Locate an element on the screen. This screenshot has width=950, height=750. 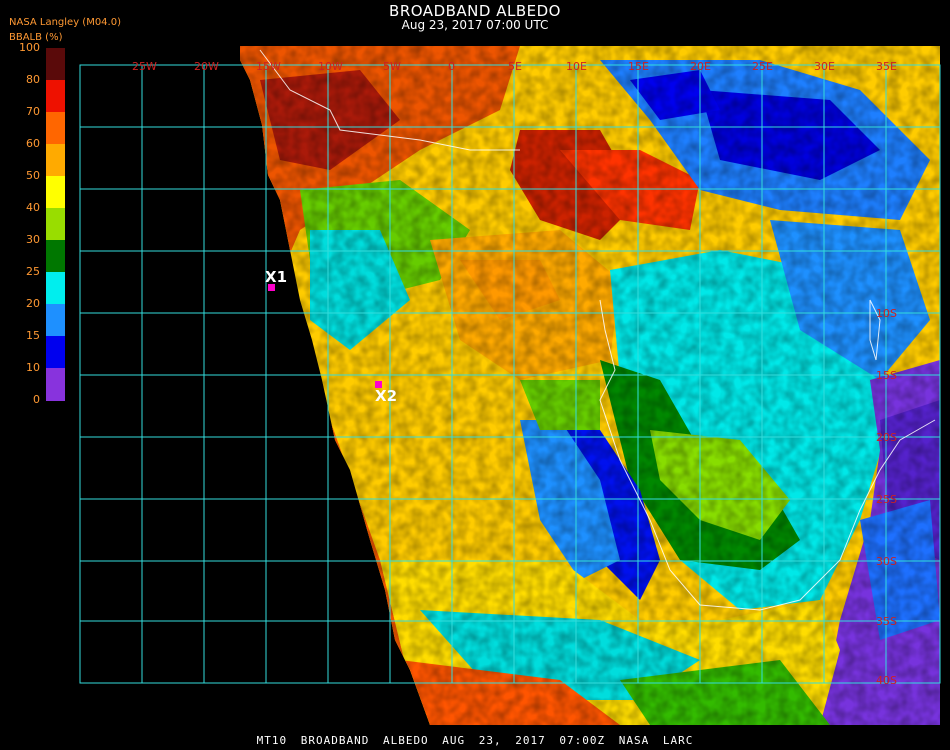
lat-label-15s: 15S is located at coordinates (886, 375).